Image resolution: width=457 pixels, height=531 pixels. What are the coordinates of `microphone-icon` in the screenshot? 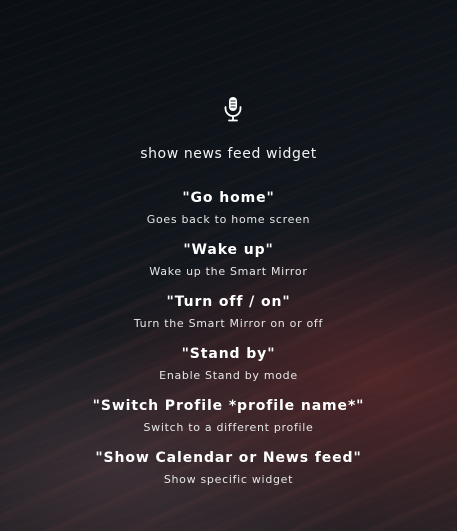 It's located at (233, 109).